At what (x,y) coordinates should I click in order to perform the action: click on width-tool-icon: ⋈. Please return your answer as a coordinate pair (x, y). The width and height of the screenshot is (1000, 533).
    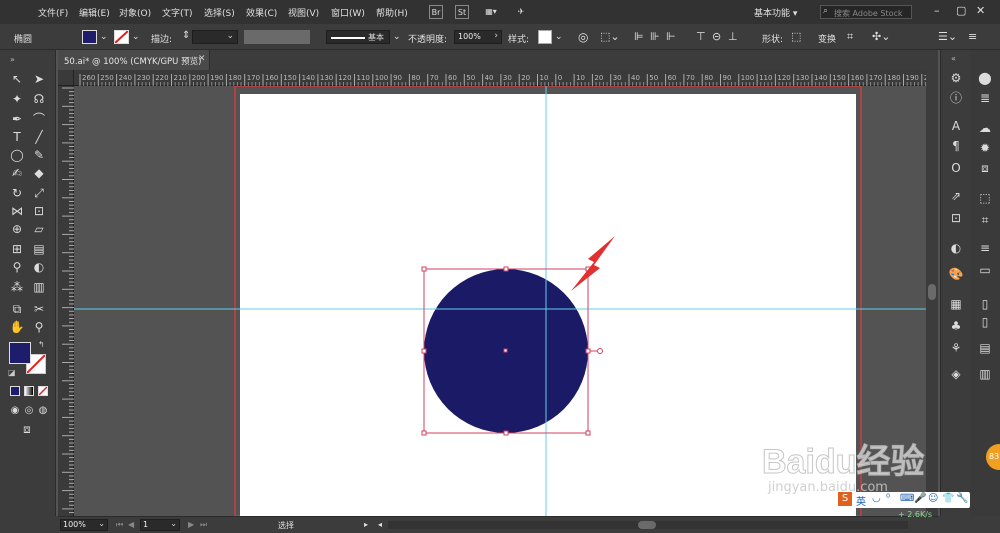
    Looking at the image, I should click on (17, 211).